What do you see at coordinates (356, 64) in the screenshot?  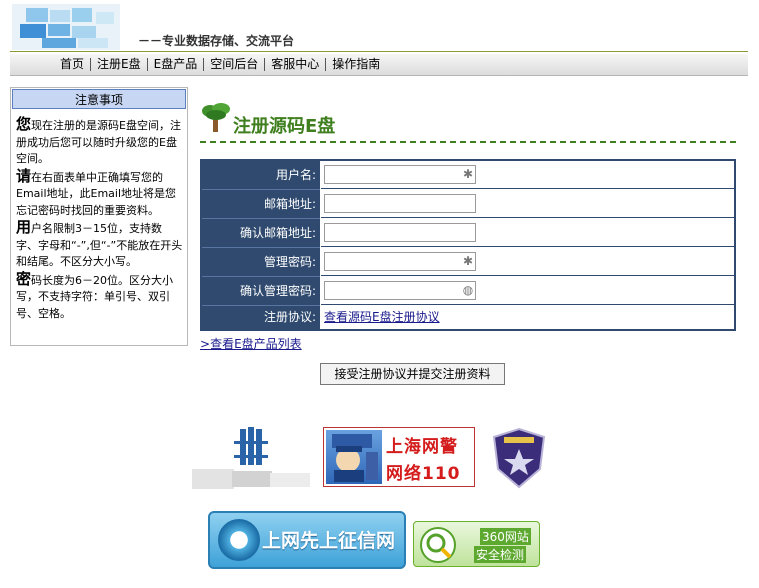 I see `nav-guide: 操作指南` at bounding box center [356, 64].